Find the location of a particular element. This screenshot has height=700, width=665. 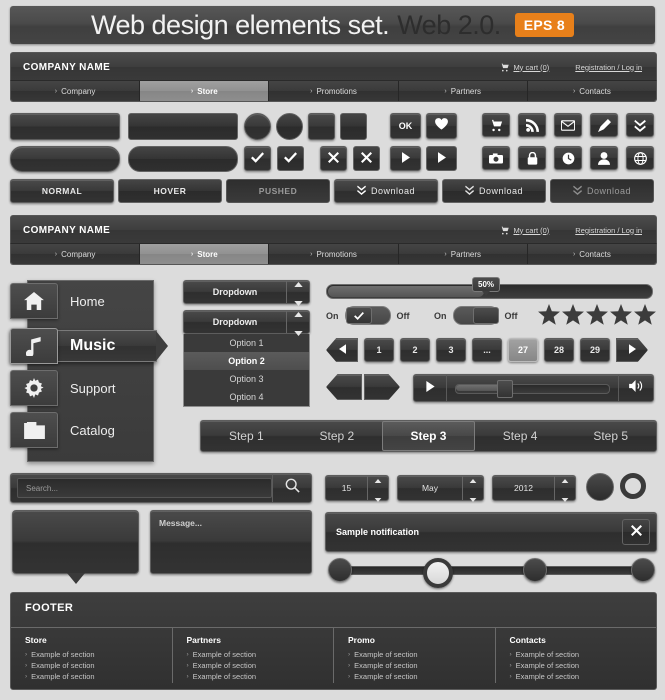

lock-icon-button is located at coordinates (532, 158).